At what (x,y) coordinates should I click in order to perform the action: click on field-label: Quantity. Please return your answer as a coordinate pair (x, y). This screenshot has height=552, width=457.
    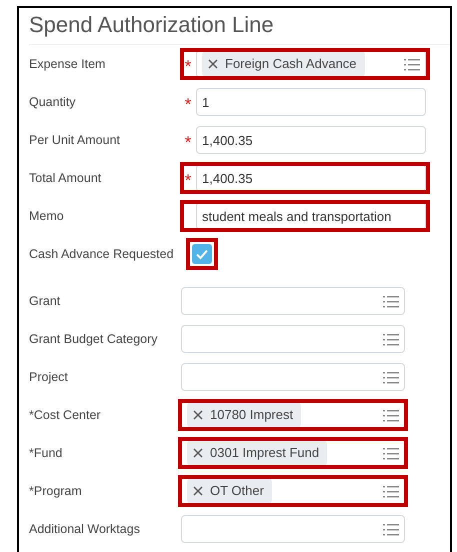
    Looking at the image, I should click on (53, 102).